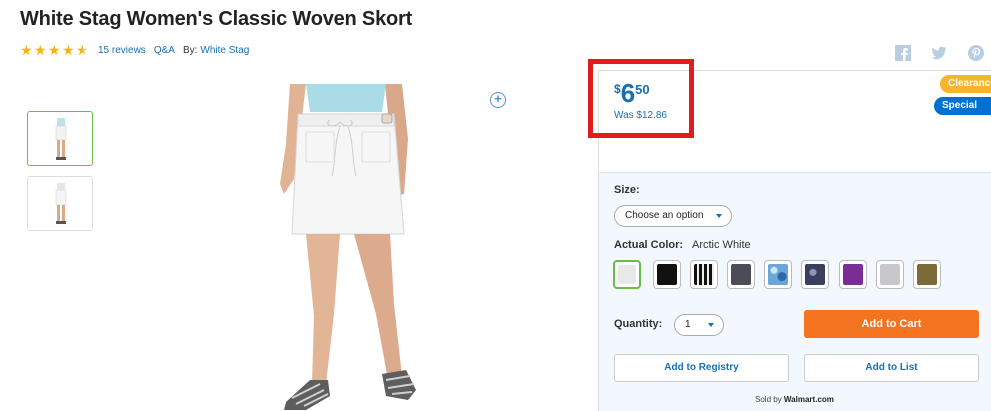 The width and height of the screenshot is (991, 411). I want to click on quantity-value: 1, so click(688, 324).